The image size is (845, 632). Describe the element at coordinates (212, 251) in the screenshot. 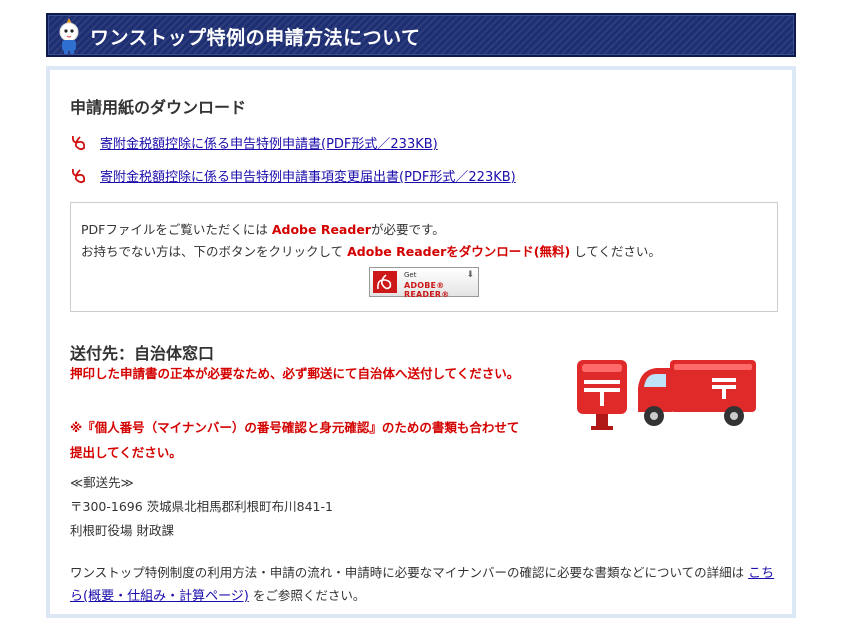

I see `pdf-notice-text: お持ちでない方は、下のボタンをクリックして` at that location.